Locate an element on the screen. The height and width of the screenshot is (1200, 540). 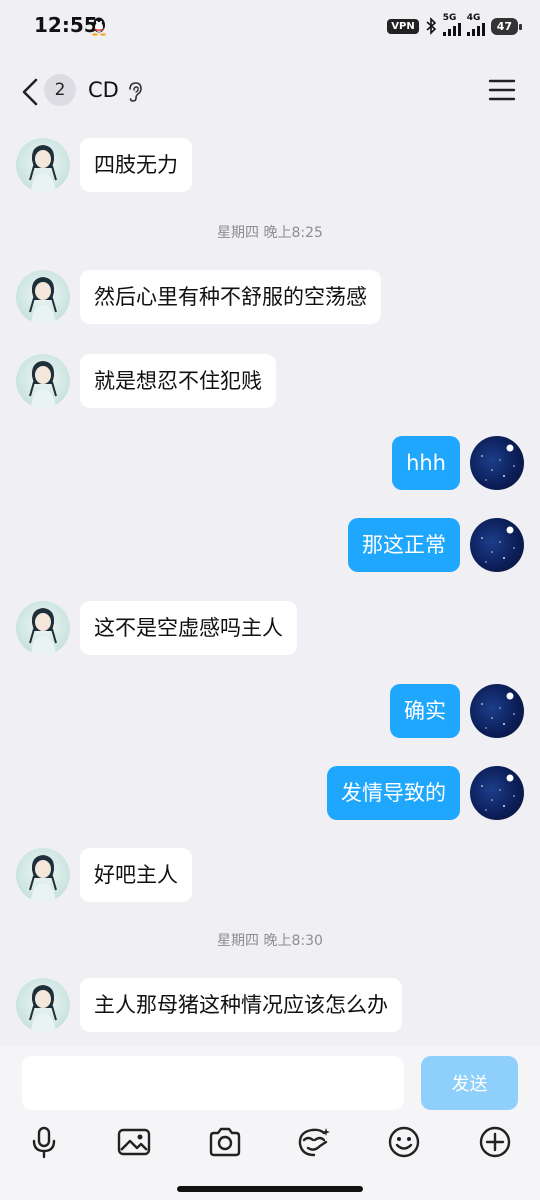
message-bubble: 那这正常 is located at coordinates (404, 545).